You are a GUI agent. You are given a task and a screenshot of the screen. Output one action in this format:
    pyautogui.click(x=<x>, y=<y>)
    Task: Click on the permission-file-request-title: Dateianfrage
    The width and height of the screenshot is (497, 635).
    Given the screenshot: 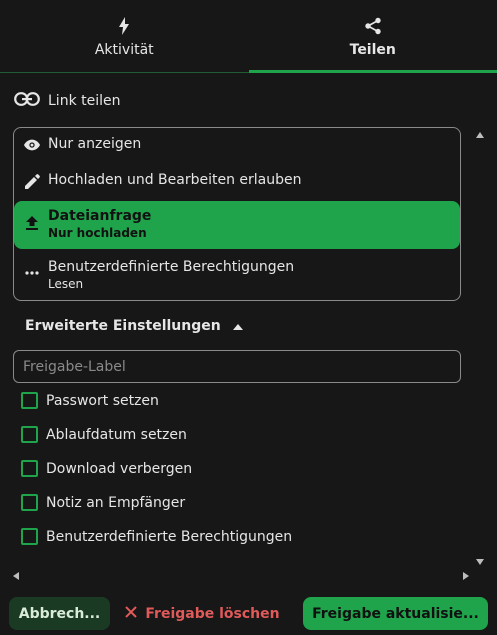 What is the action you would take?
    pyautogui.click(x=100, y=216)
    